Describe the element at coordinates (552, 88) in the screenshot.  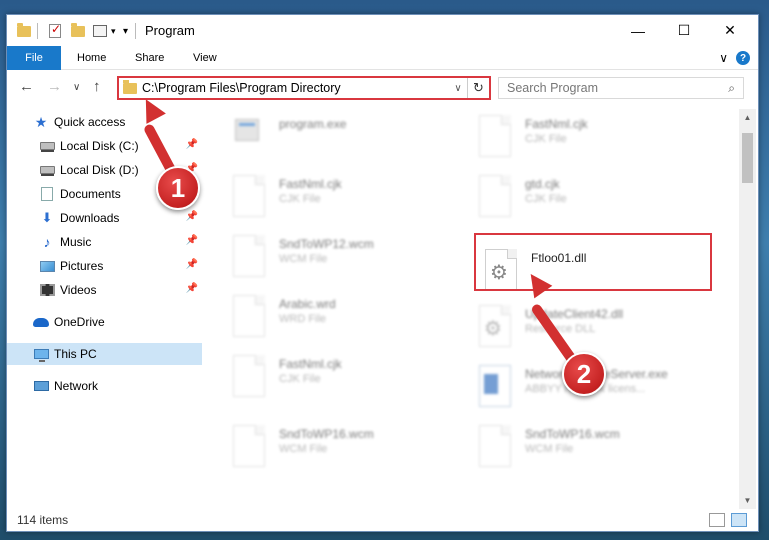
I see `search-input: Search Program` at that location.